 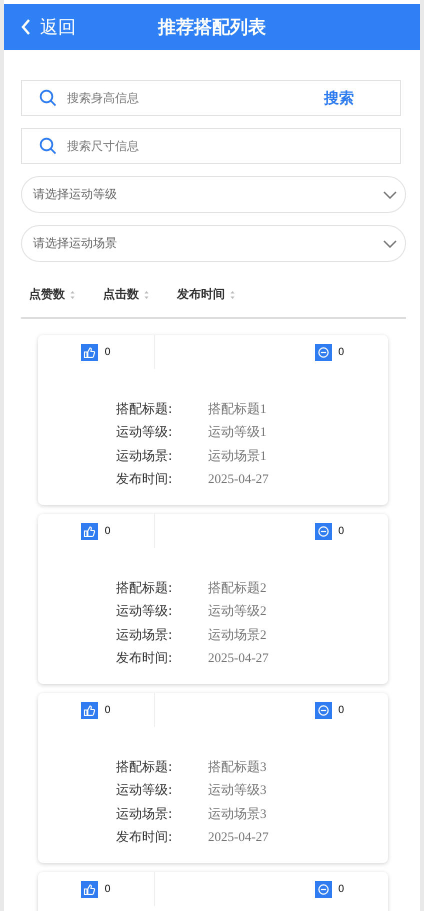 I want to click on field-value: 运动场景3, so click(x=237, y=813).